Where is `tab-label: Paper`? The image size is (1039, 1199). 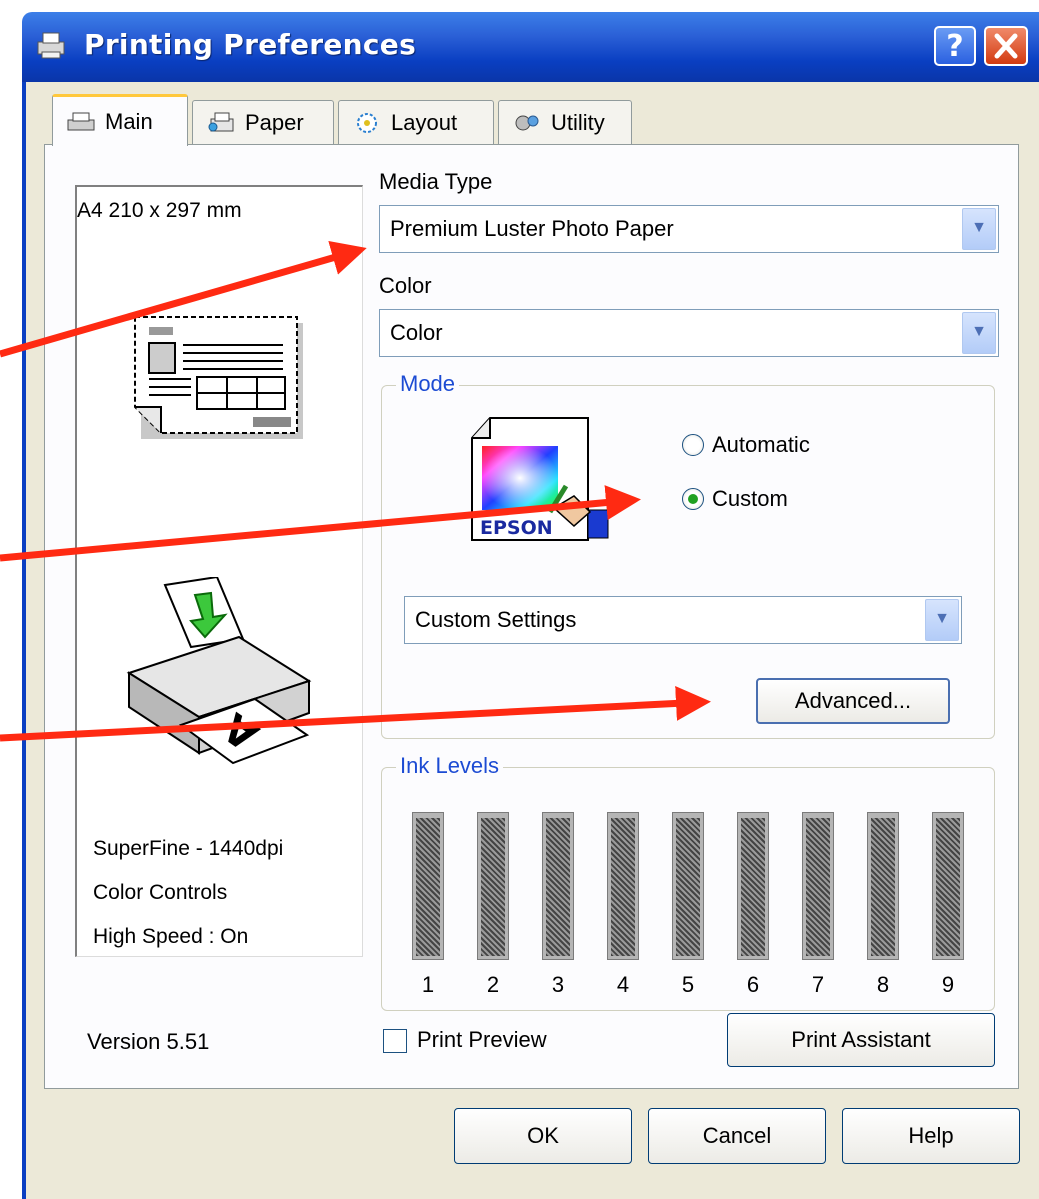 tab-label: Paper is located at coordinates (274, 122).